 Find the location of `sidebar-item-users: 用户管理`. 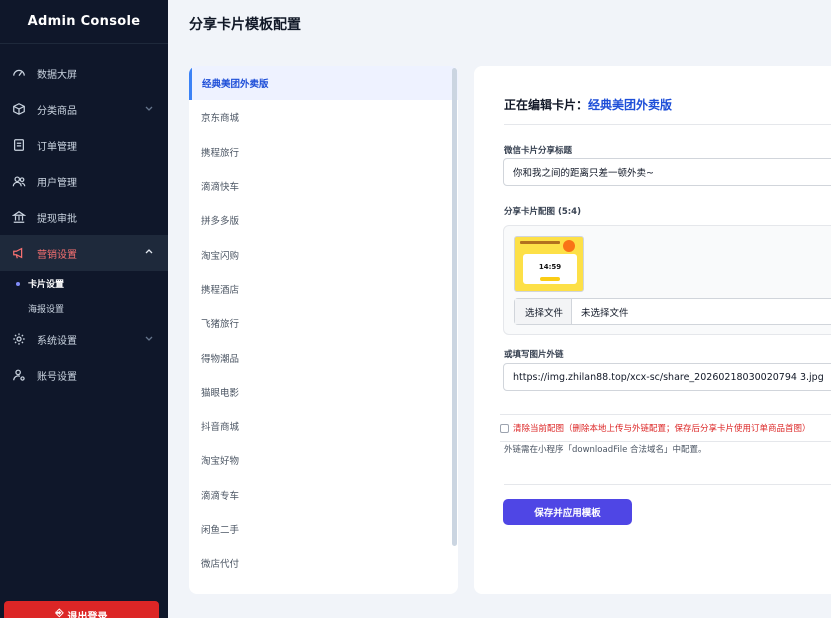

sidebar-item-users: 用户管理 is located at coordinates (84, 181).